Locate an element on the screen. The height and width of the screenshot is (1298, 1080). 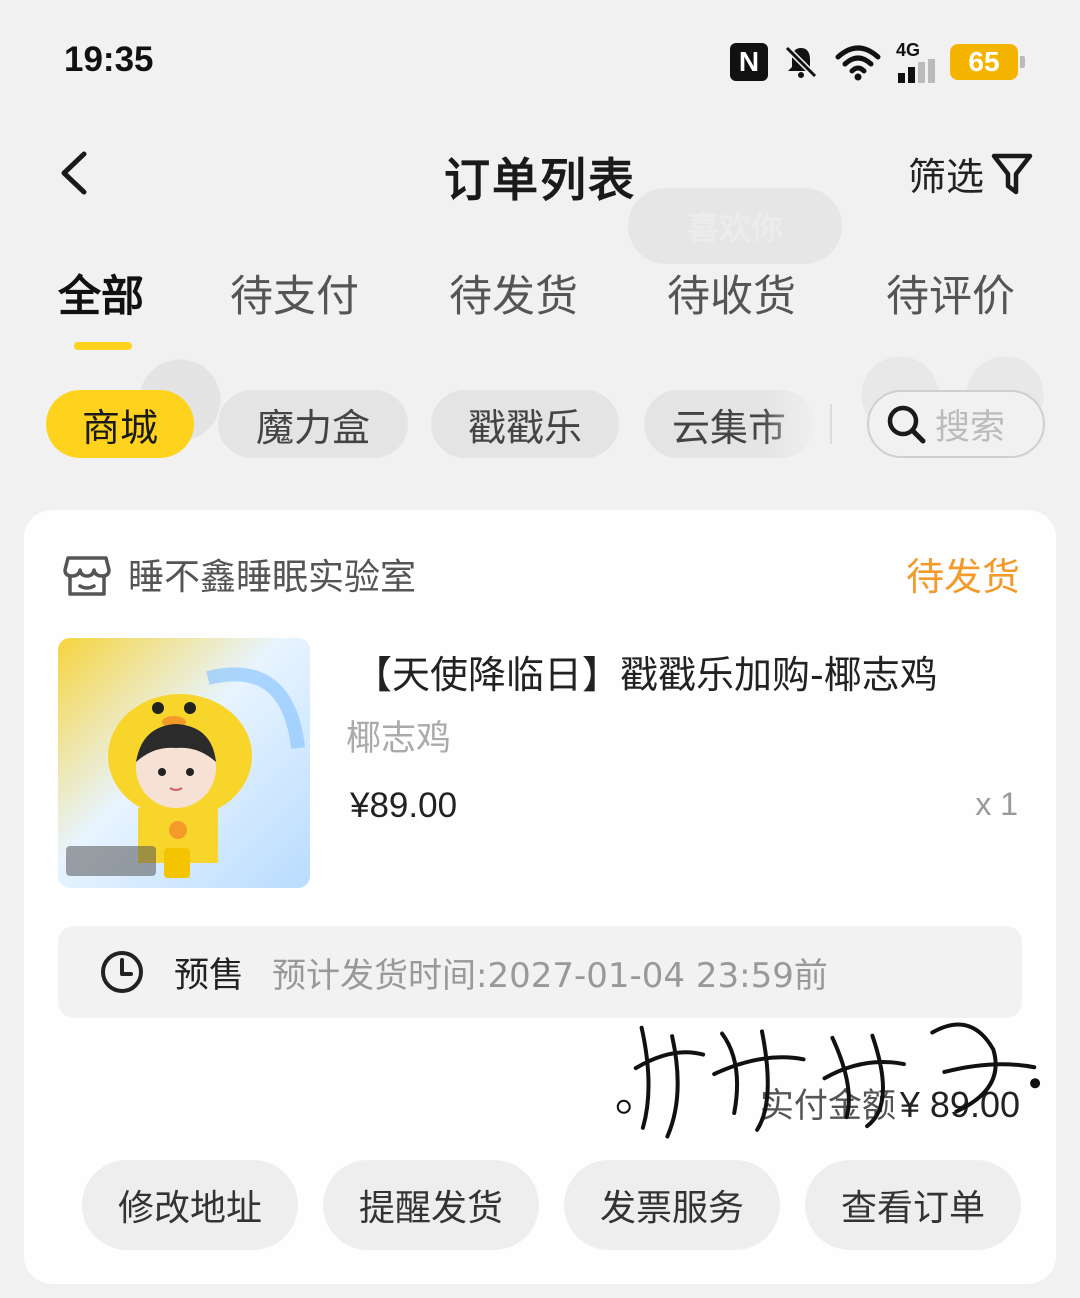
presale-label: 预售 is located at coordinates (209, 975).